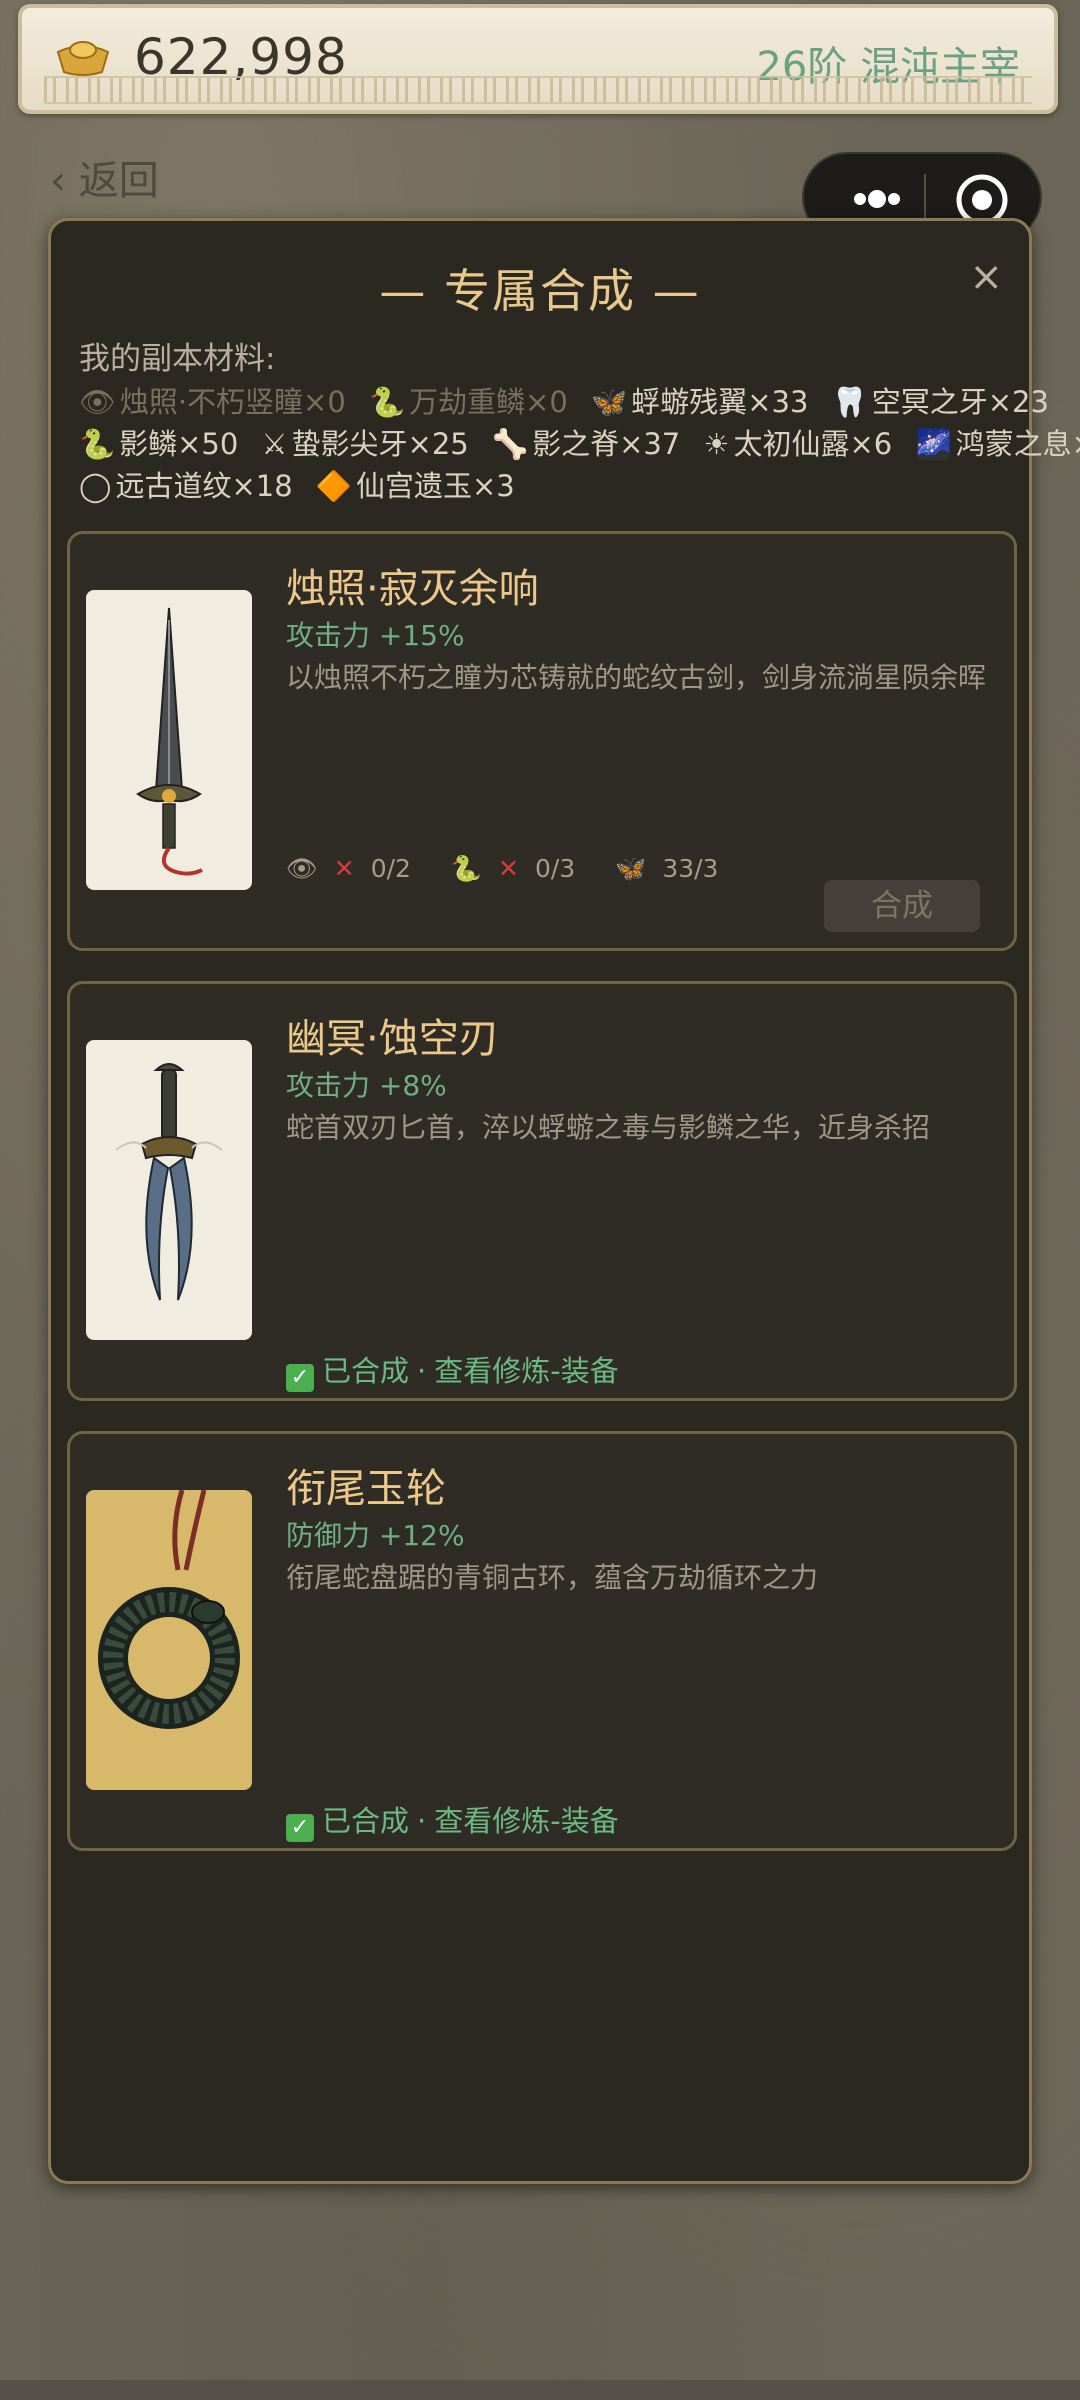 Image resolution: width=1080 pixels, height=2400 pixels. I want to click on tooth-icon: 🦷, so click(849, 402).